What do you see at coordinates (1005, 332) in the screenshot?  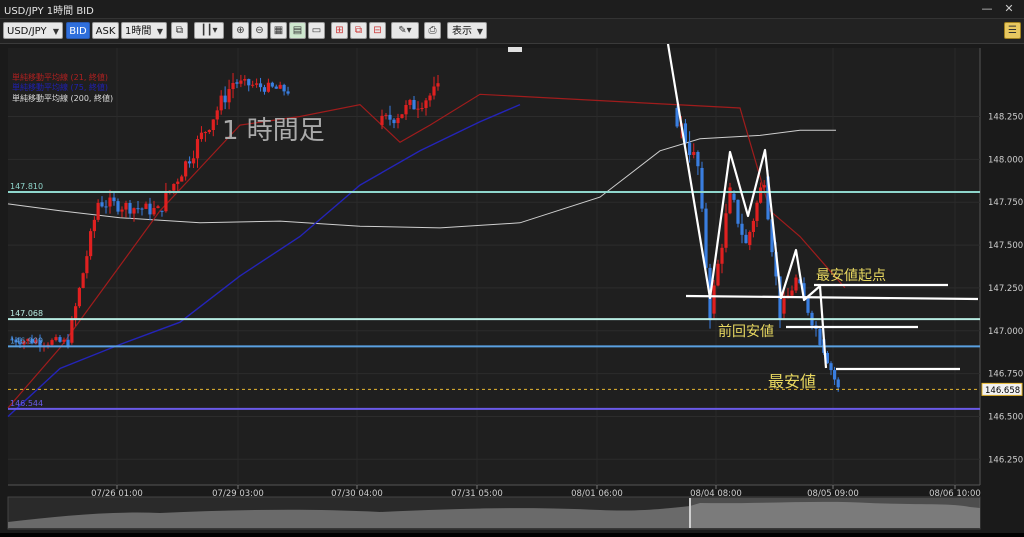 I see `price-tick-label: 147.000` at bounding box center [1005, 332].